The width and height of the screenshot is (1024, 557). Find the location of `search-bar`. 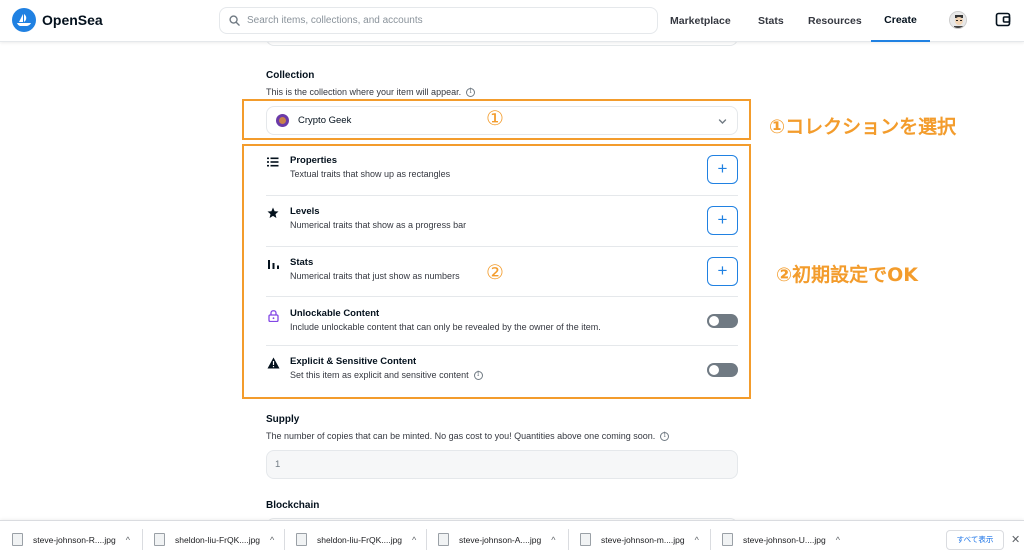

search-bar is located at coordinates (438, 20).